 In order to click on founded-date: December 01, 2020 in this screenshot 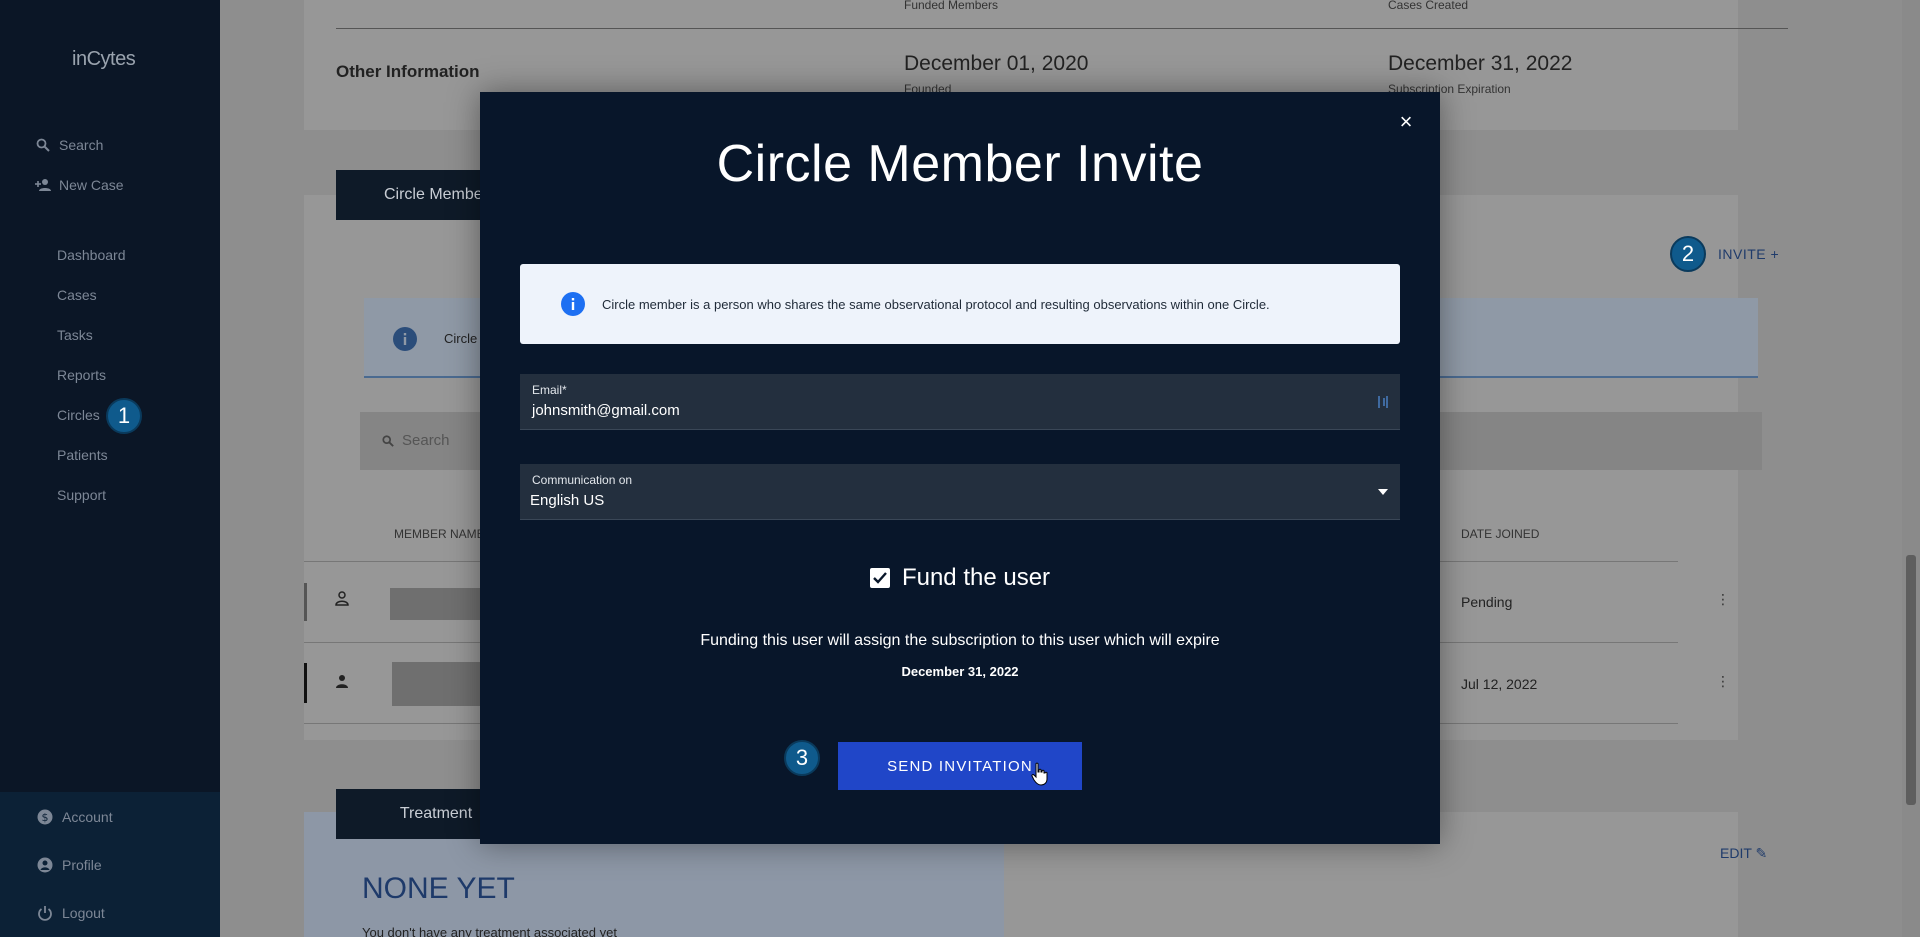, I will do `click(996, 63)`.